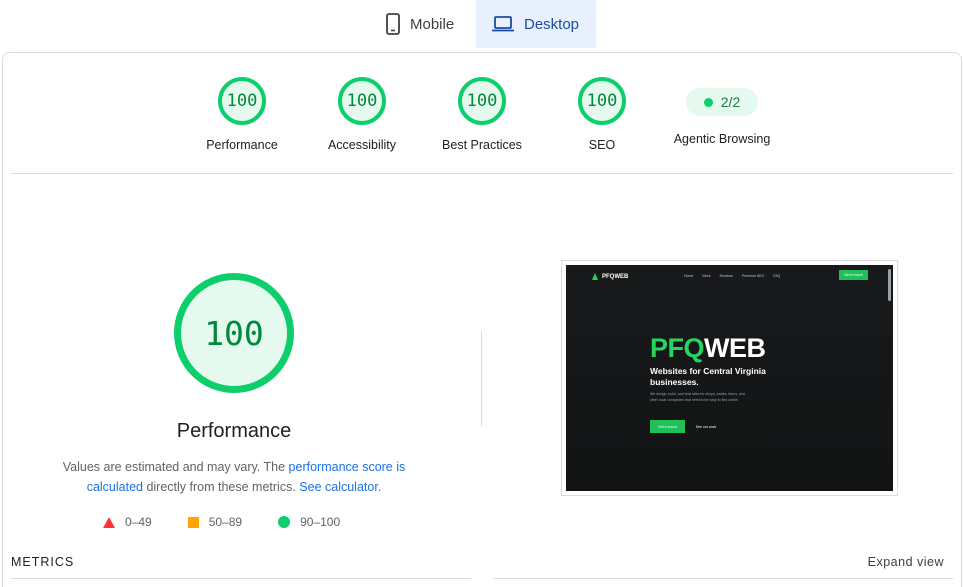 The width and height of the screenshot is (963, 587). I want to click on category-performance: 100 Performance, so click(242, 114).